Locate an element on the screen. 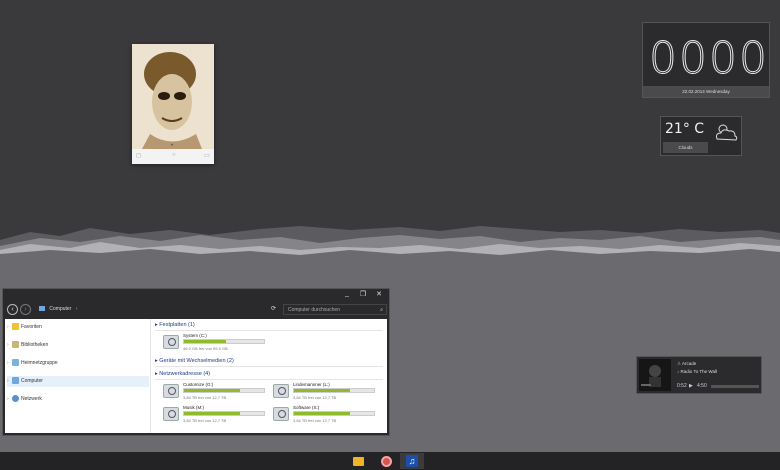 Image resolution: width=780 pixels, height=470 pixels. sidebar-item-label: Favoriten is located at coordinates (31, 327).